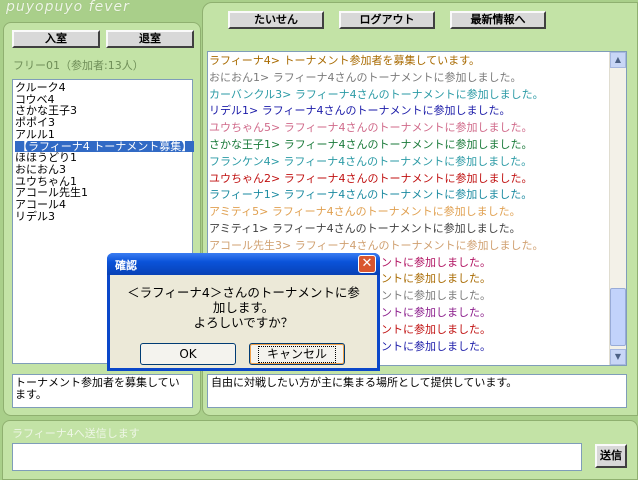 The width and height of the screenshot is (638, 480). I want to click on room-description-right: 自由に対戦したい方が主に集まる場所として提供しています。, so click(417, 391).